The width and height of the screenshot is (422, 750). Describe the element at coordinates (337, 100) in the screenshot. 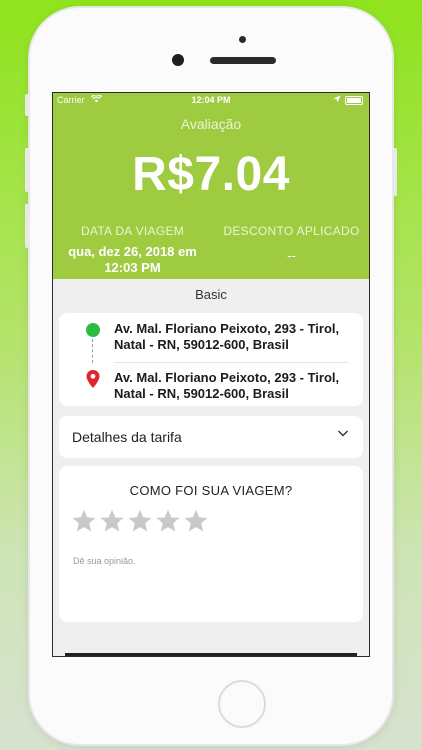

I see `location-arrow-icon` at that location.